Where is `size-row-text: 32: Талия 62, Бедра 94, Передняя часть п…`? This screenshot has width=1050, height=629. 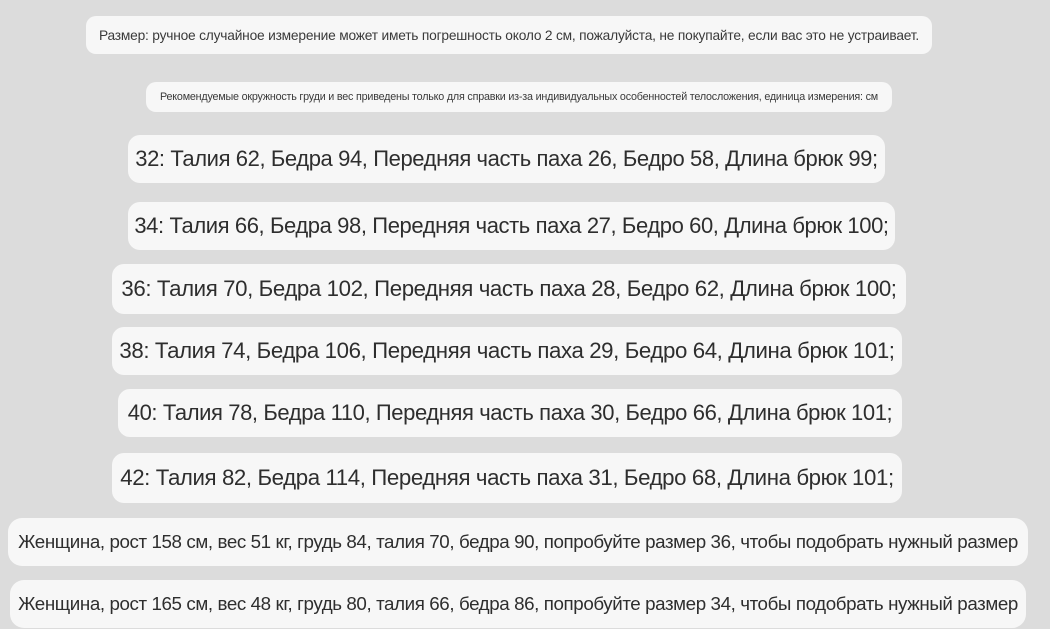
size-row-text: 32: Талия 62, Бедра 94, Передняя часть п… is located at coordinates (506, 158).